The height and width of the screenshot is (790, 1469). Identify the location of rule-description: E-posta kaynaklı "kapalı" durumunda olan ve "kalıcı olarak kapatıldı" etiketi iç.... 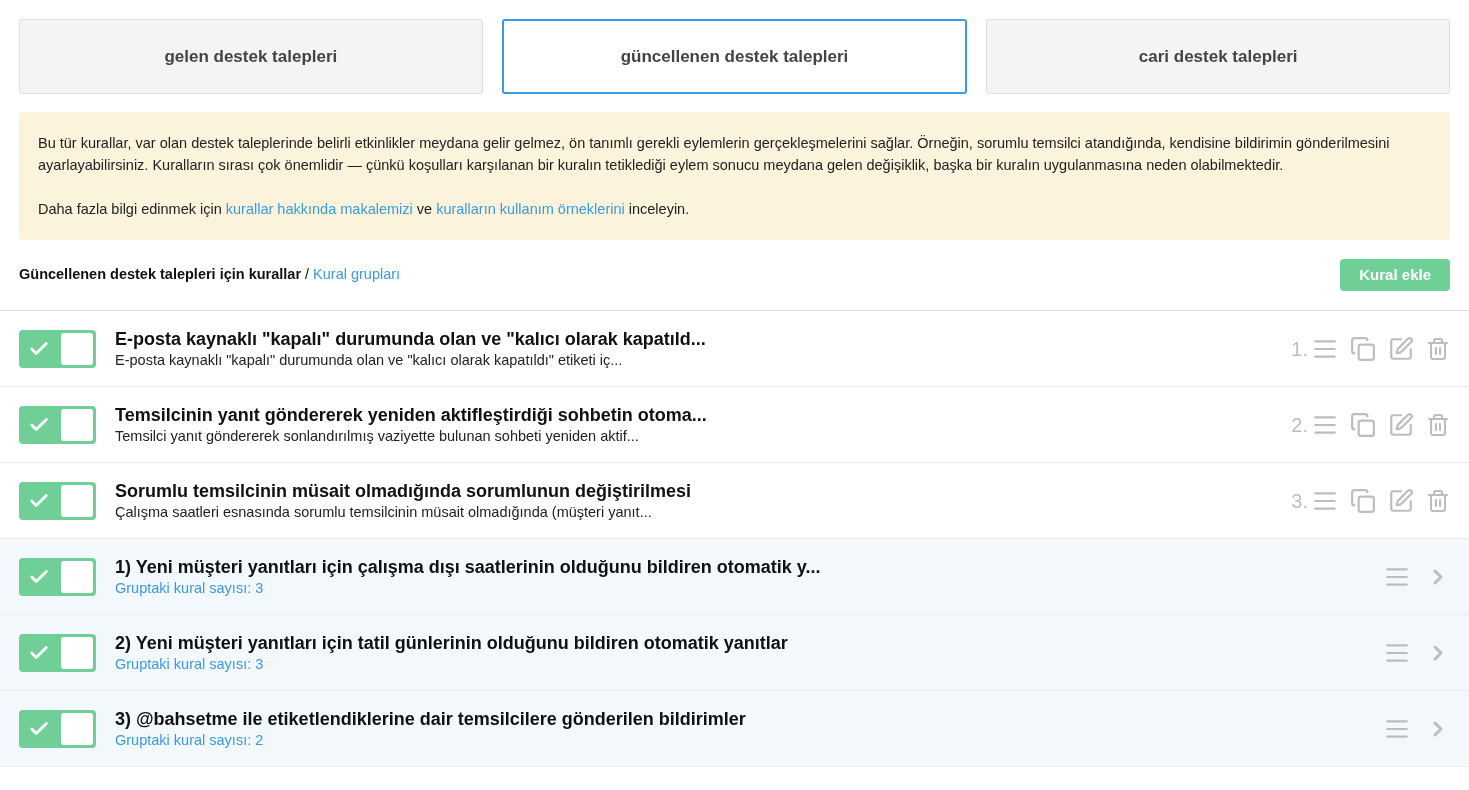
(369, 360).